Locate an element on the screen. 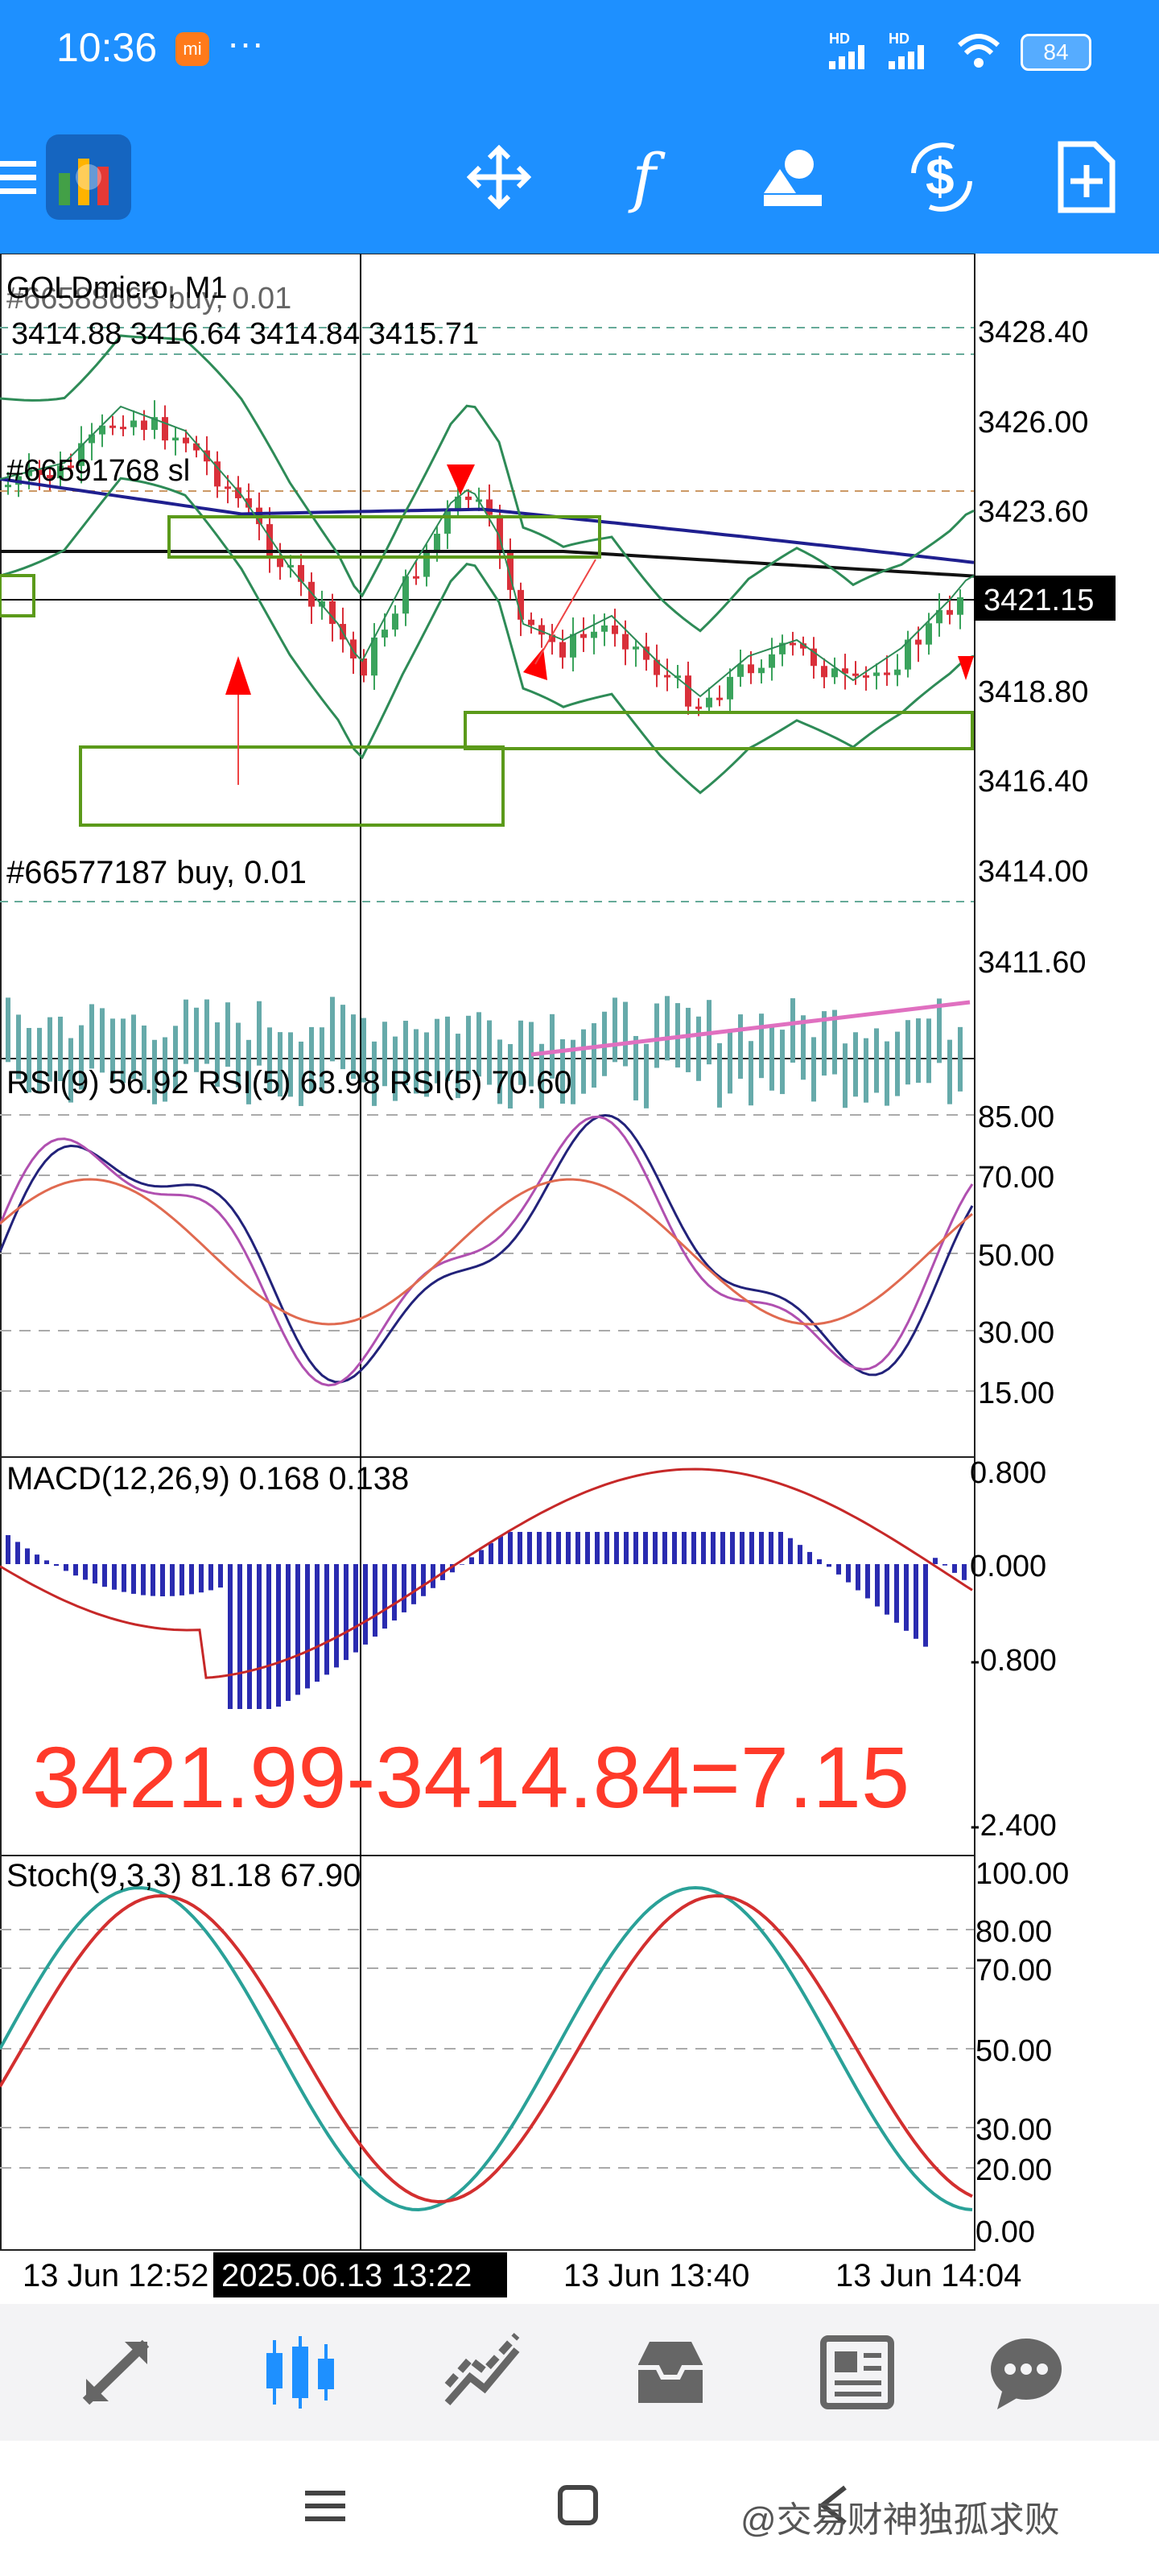 This screenshot has height=2576, width=1159. new-order-icon is located at coordinates (1086, 177).